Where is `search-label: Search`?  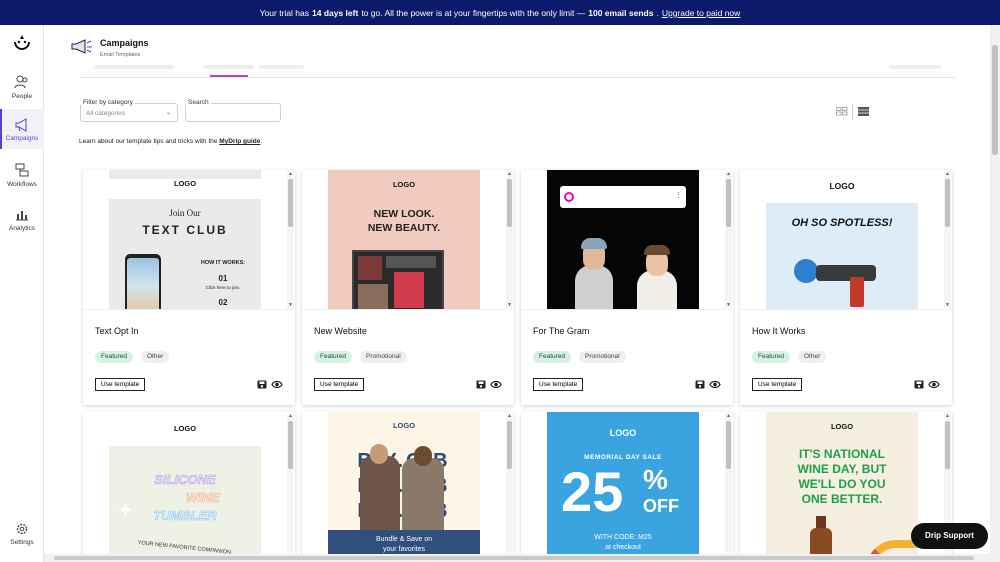
search-label: Search is located at coordinates (198, 102).